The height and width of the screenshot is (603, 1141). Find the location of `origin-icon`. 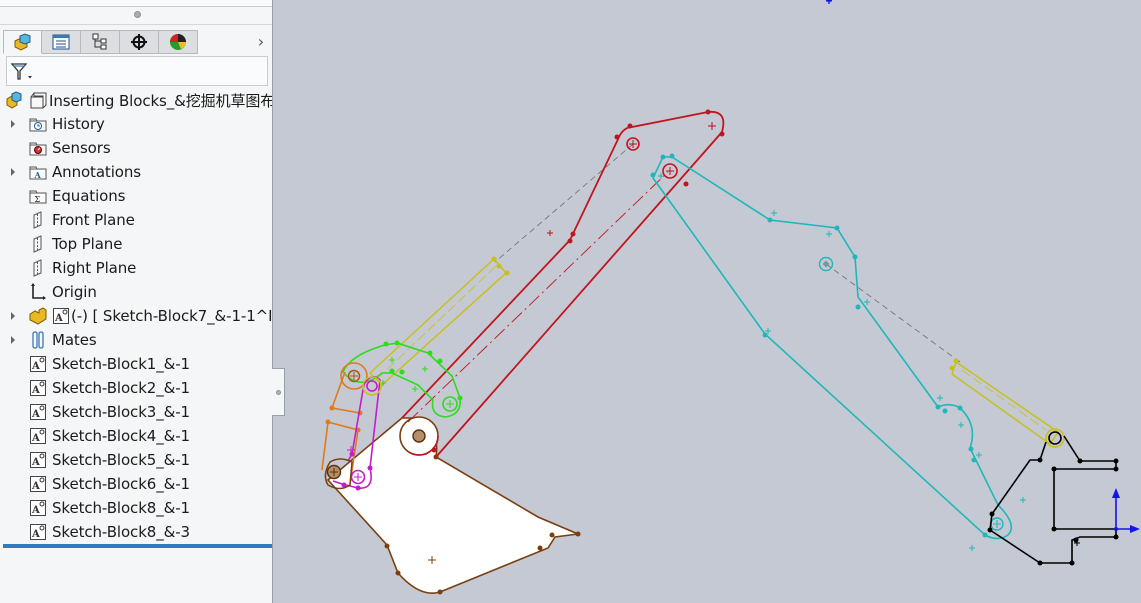

origin-icon is located at coordinates (38, 291).